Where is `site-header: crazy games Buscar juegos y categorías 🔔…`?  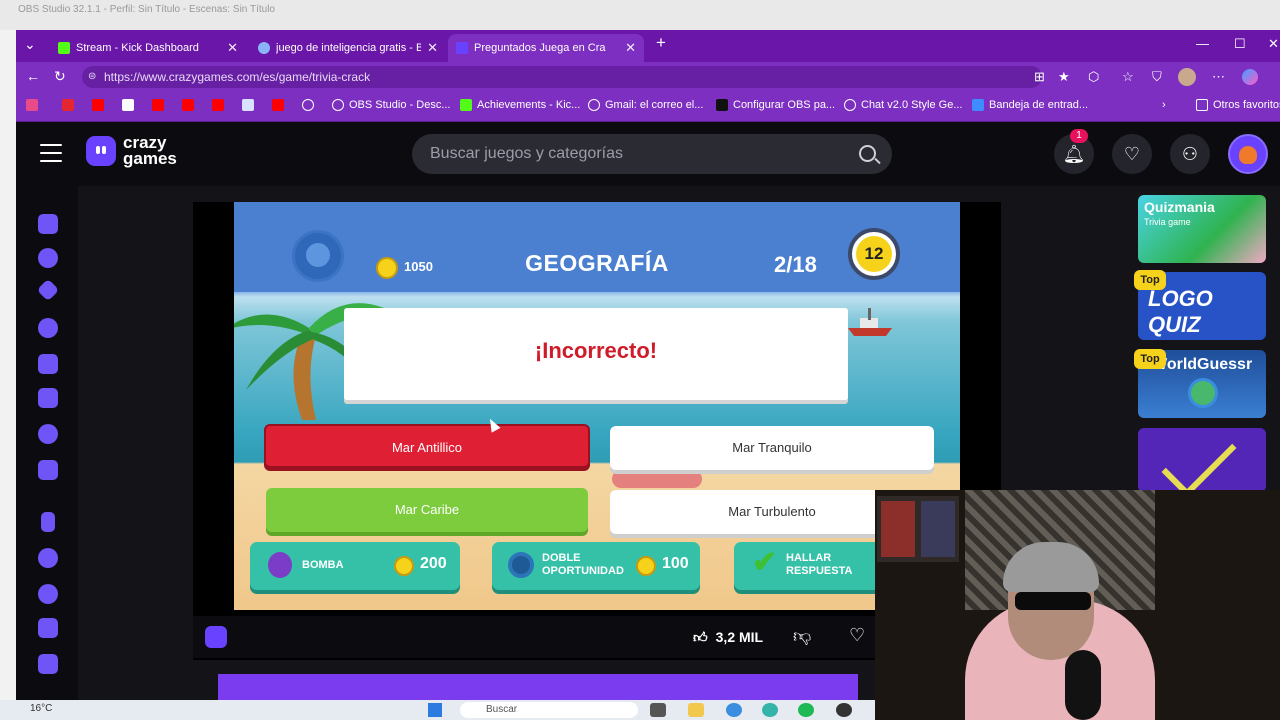 site-header: crazy games Buscar juegos y categorías 🔔… is located at coordinates (648, 154).